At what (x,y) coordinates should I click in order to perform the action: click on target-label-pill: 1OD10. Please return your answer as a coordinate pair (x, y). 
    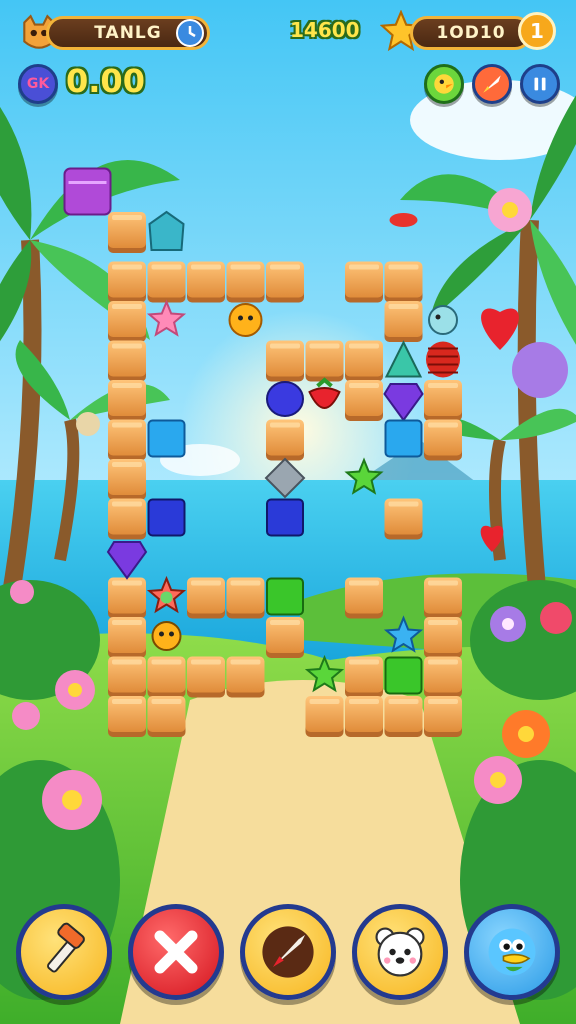
    Looking at the image, I should click on (471, 33).